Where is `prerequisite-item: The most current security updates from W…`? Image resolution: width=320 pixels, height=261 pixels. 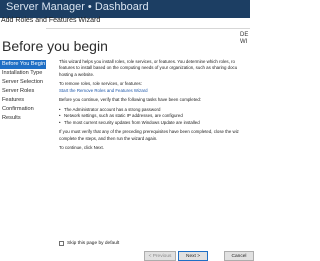
prerequisite-item: The most current security updates from W… is located at coordinates (154, 123).